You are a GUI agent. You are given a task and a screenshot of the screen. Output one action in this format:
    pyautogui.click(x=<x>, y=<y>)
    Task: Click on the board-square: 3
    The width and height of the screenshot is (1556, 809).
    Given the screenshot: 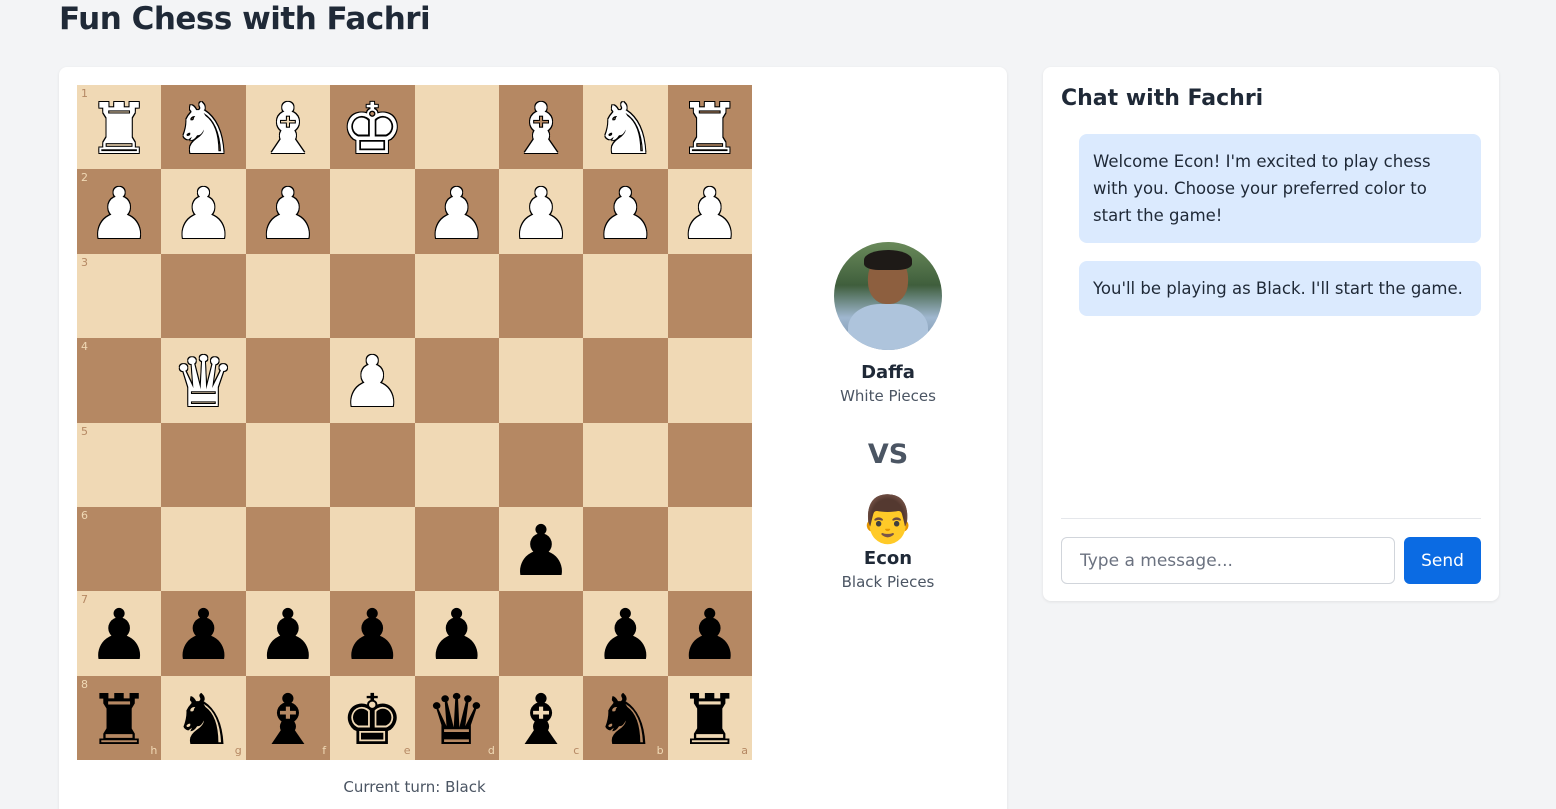 What is the action you would take?
    pyautogui.click(x=119, y=296)
    